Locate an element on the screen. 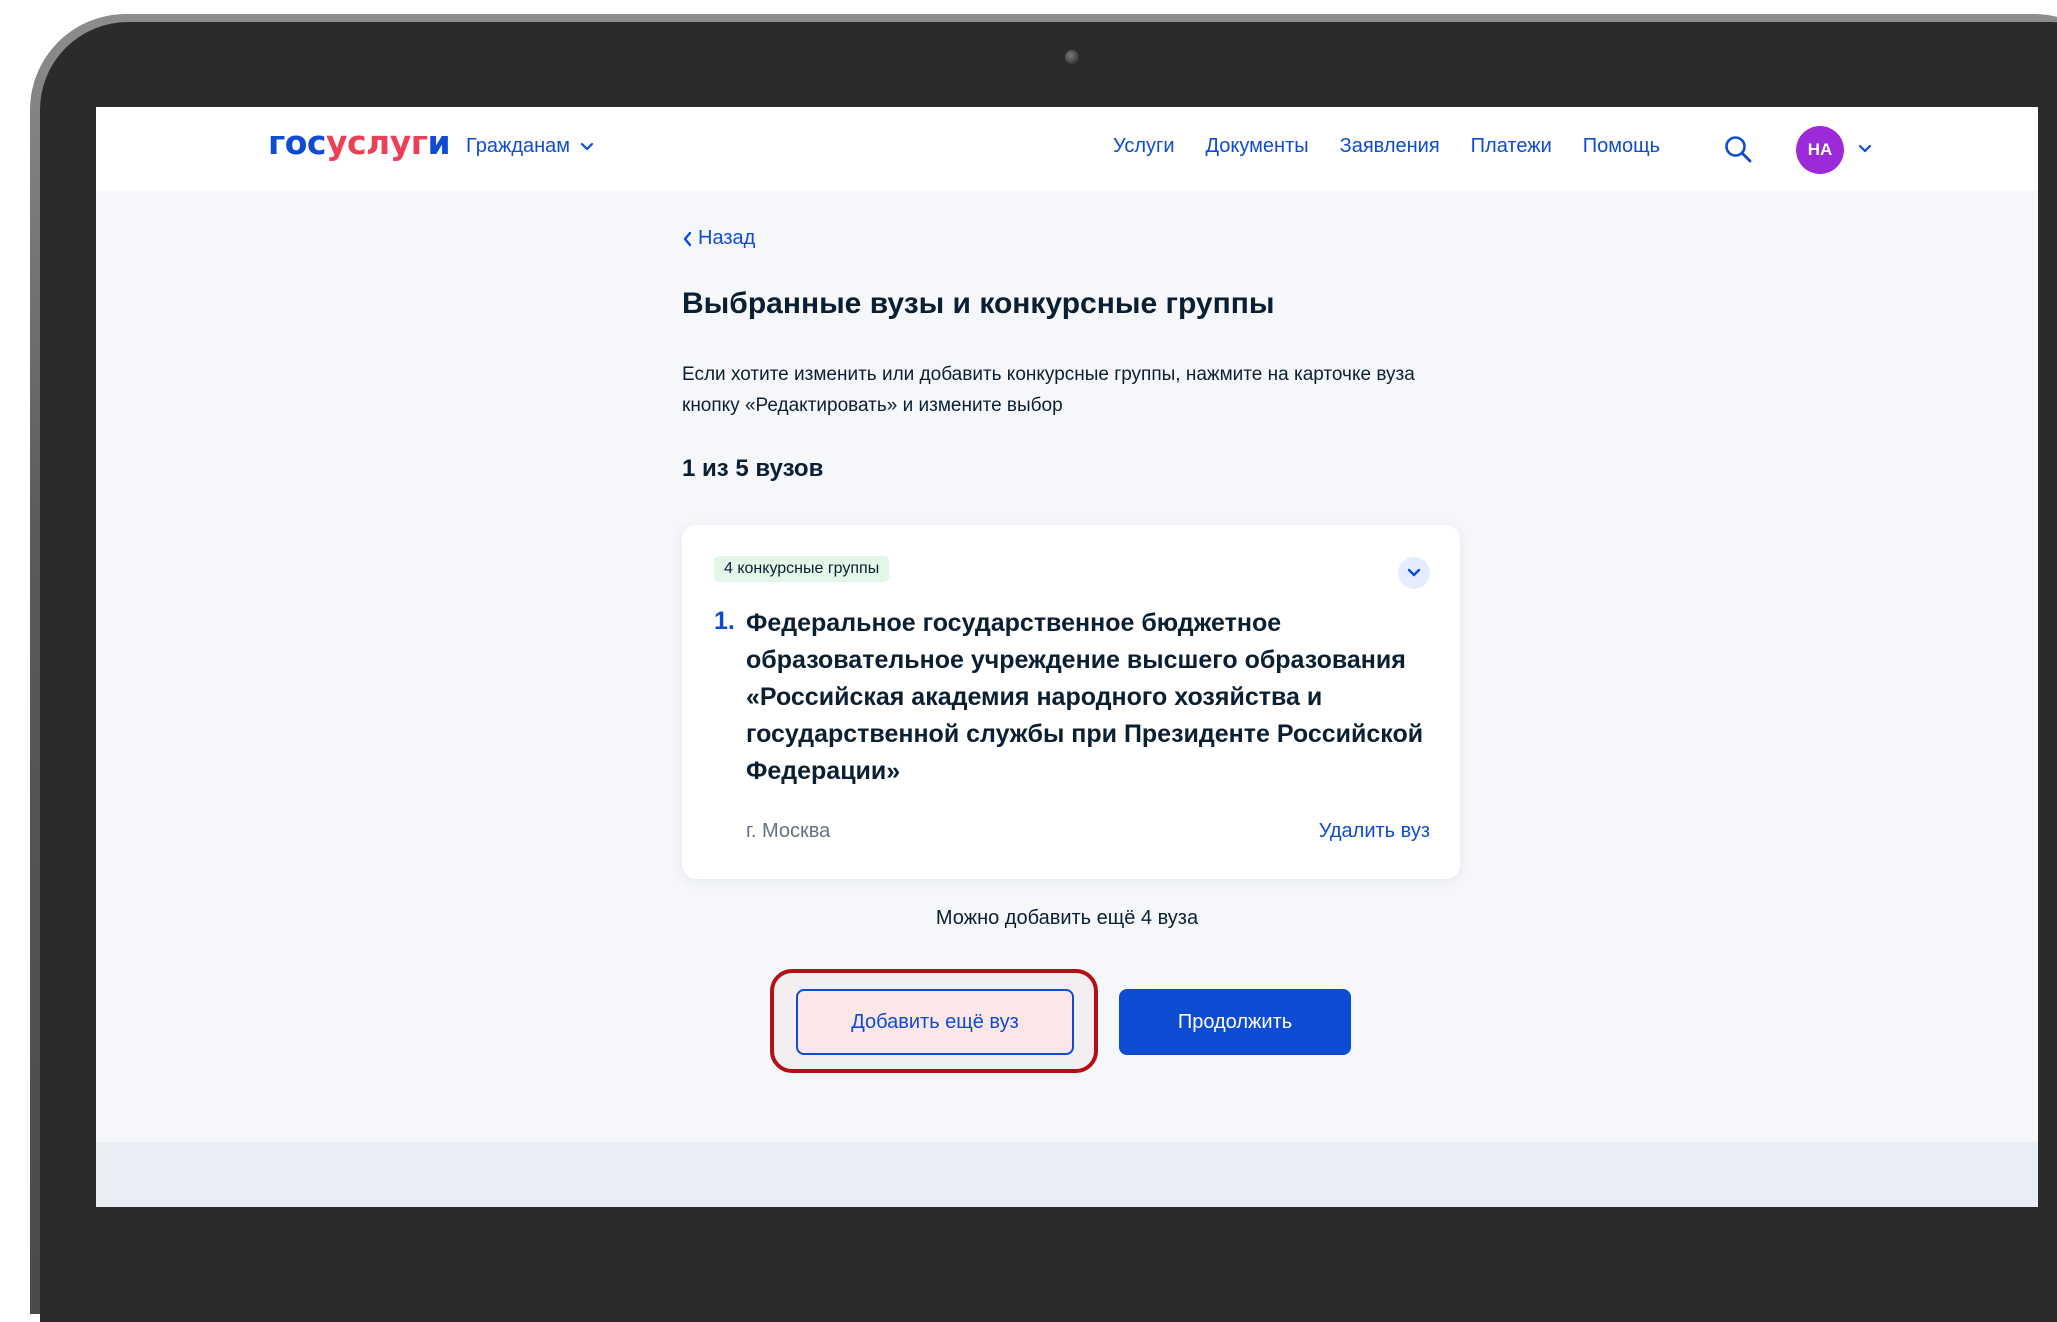 The image size is (2057, 1322). expand-card-button is located at coordinates (1414, 573).